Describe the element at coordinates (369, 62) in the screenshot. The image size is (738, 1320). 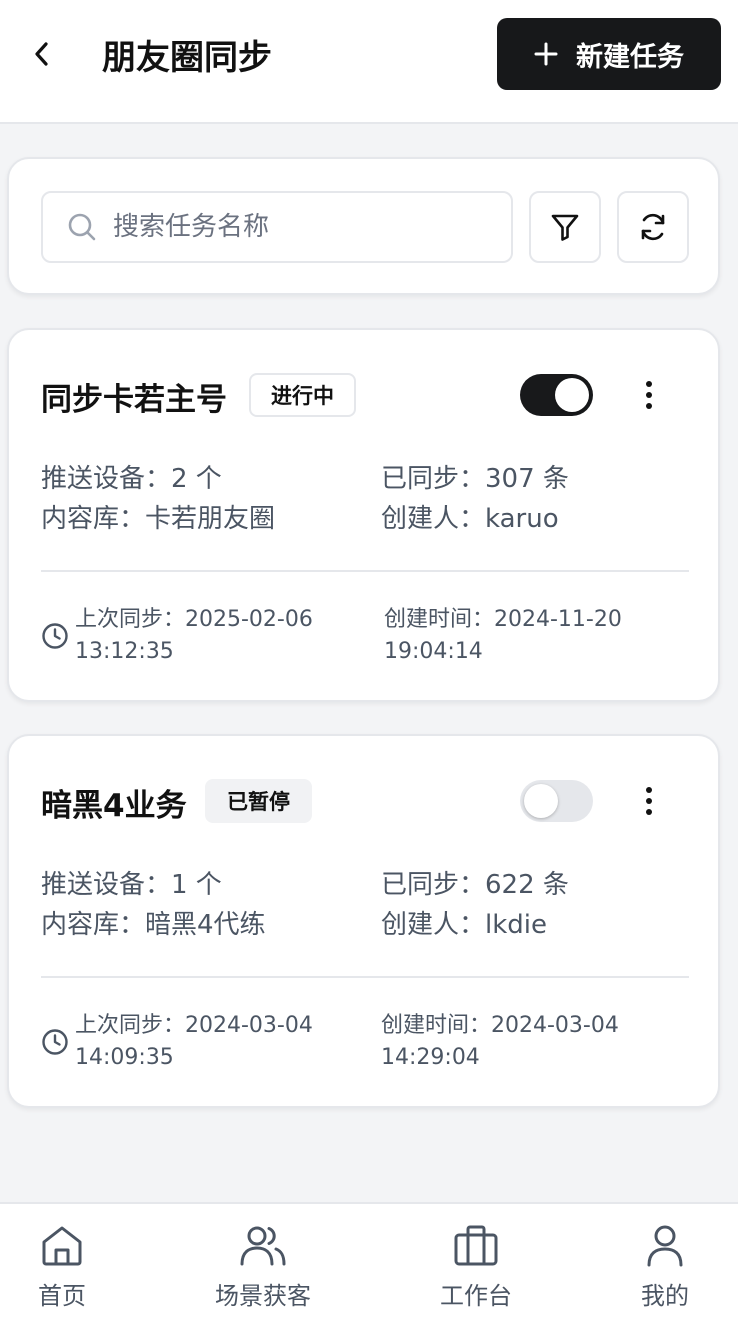
I see `top-bar: 朋友圈同步 新建任务` at that location.